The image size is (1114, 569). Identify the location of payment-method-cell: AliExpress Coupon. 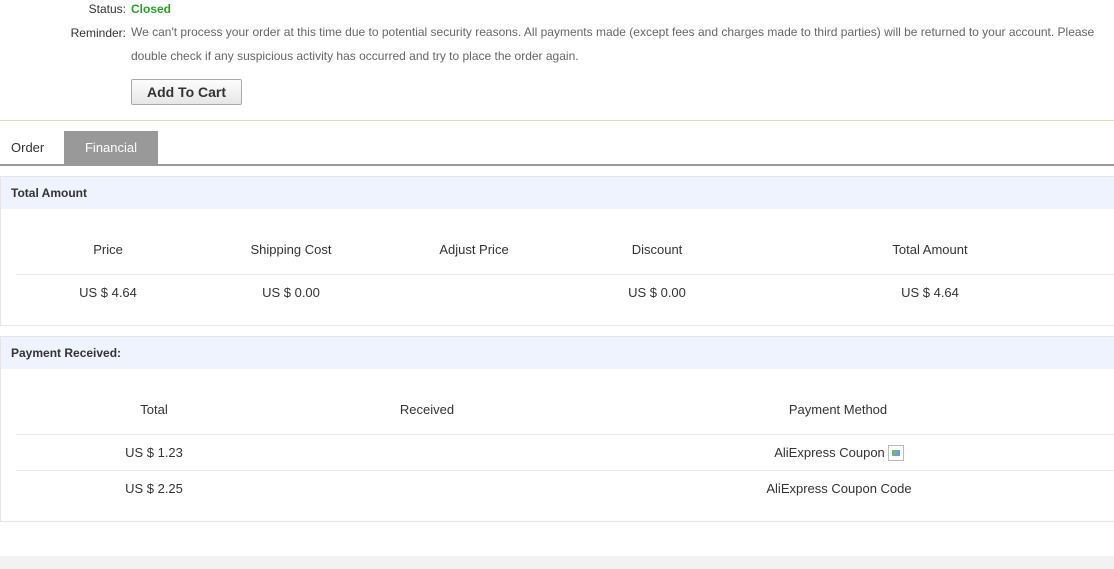
(839, 453).